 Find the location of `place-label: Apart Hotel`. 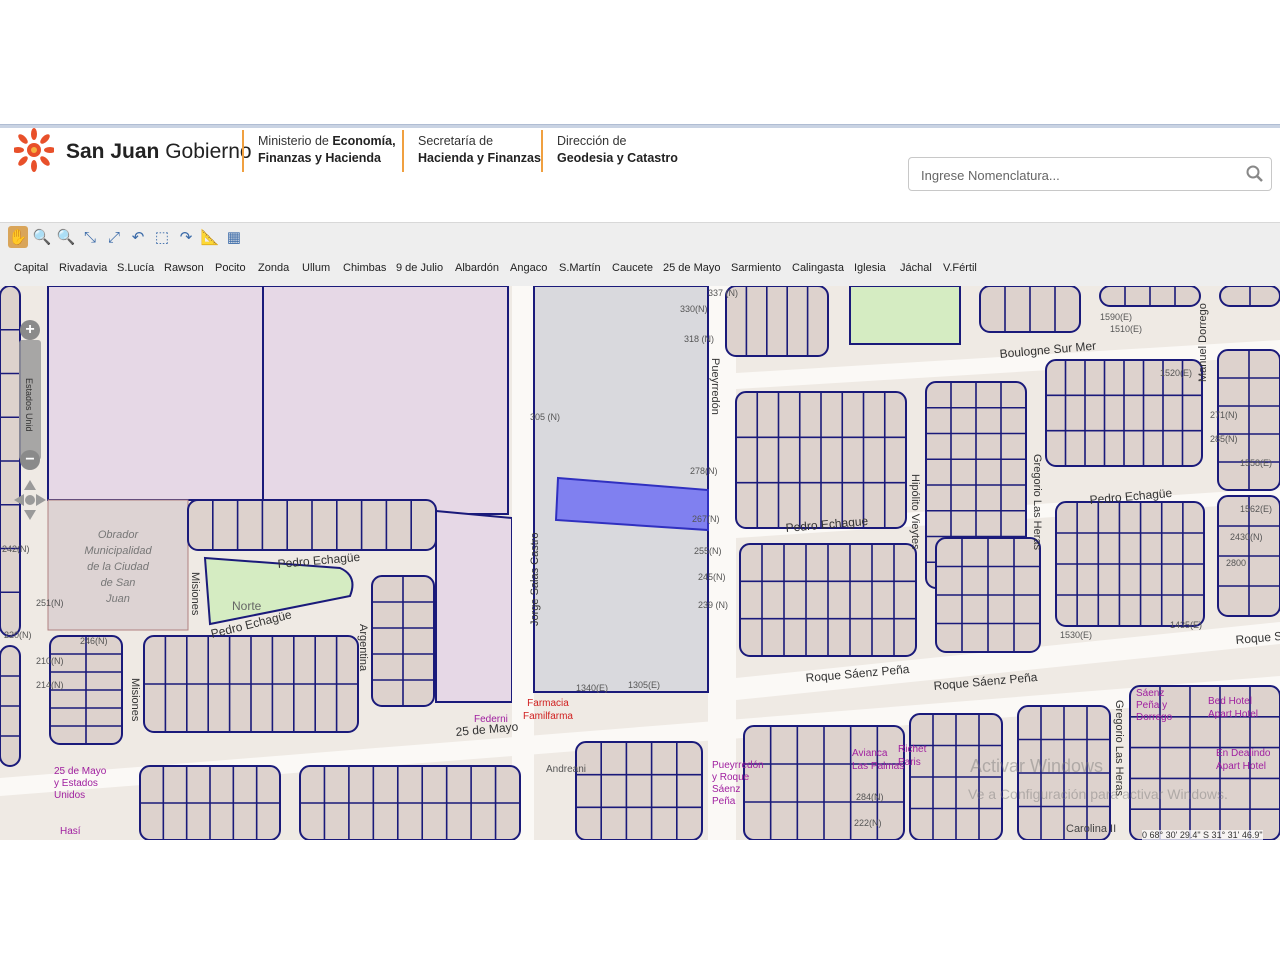

place-label: Apart Hotel is located at coordinates (1233, 714).